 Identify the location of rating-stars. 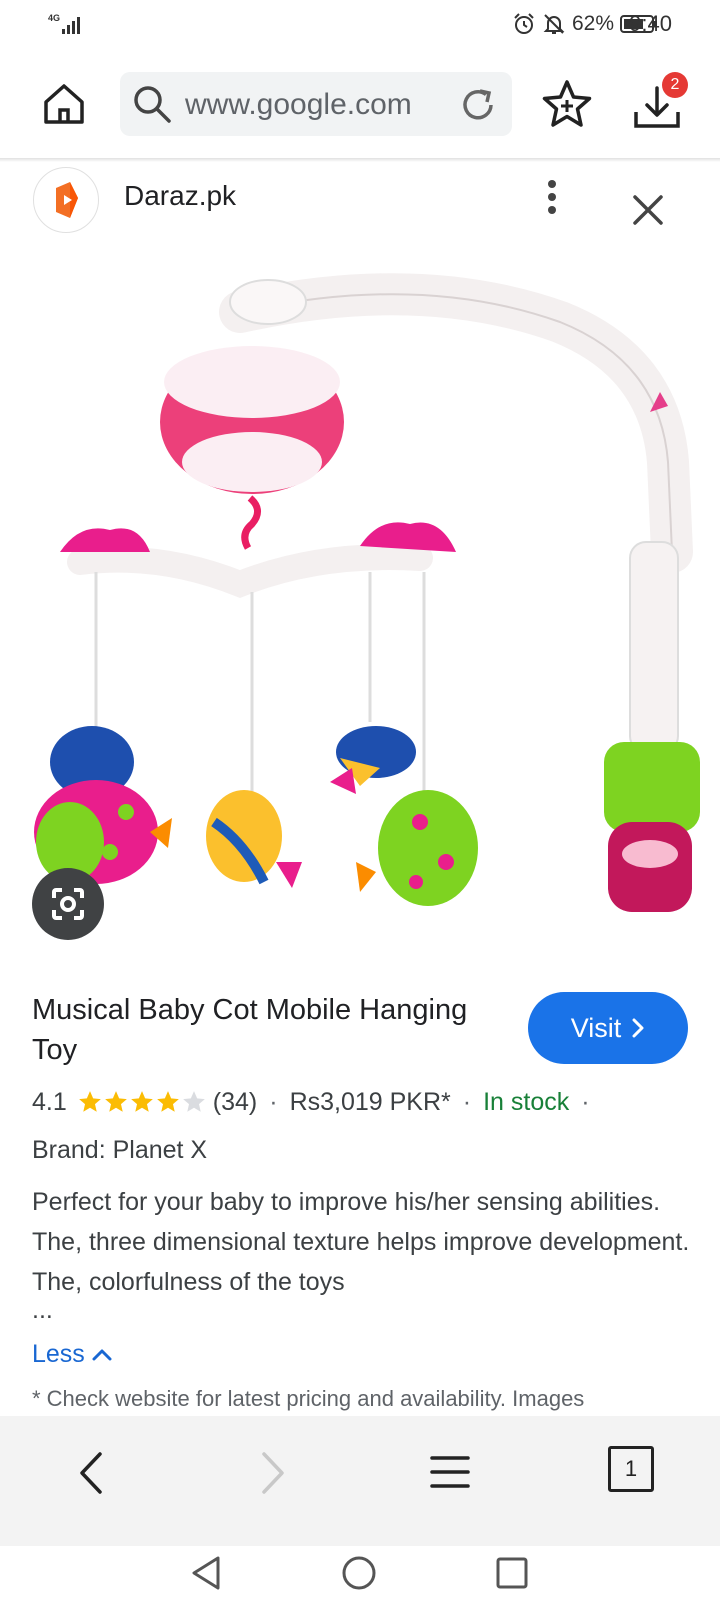
(142, 1102).